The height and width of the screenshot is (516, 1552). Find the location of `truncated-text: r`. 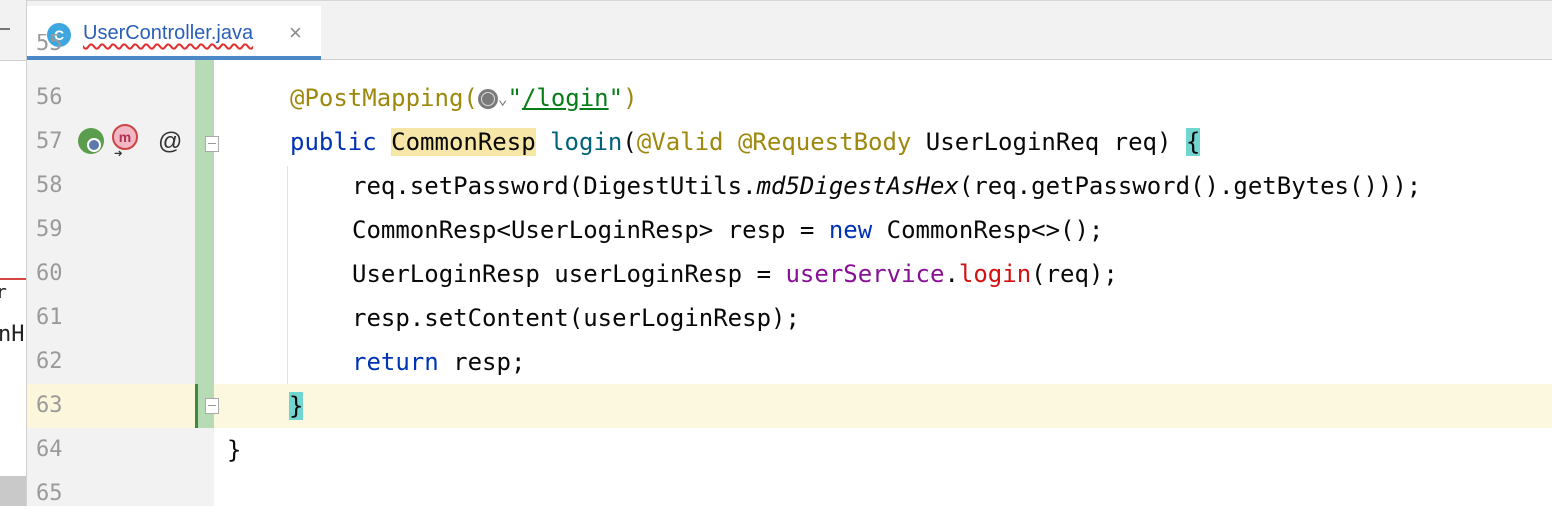

truncated-text: r is located at coordinates (3, 292).